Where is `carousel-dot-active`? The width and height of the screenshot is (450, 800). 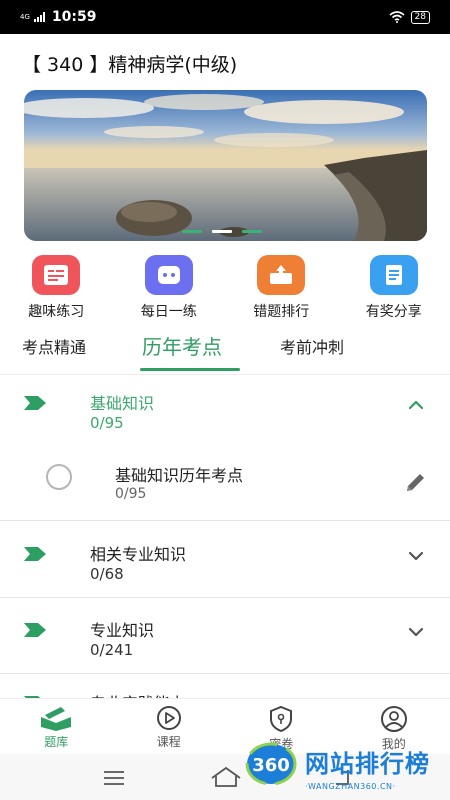
carousel-dot-active is located at coordinates (222, 231).